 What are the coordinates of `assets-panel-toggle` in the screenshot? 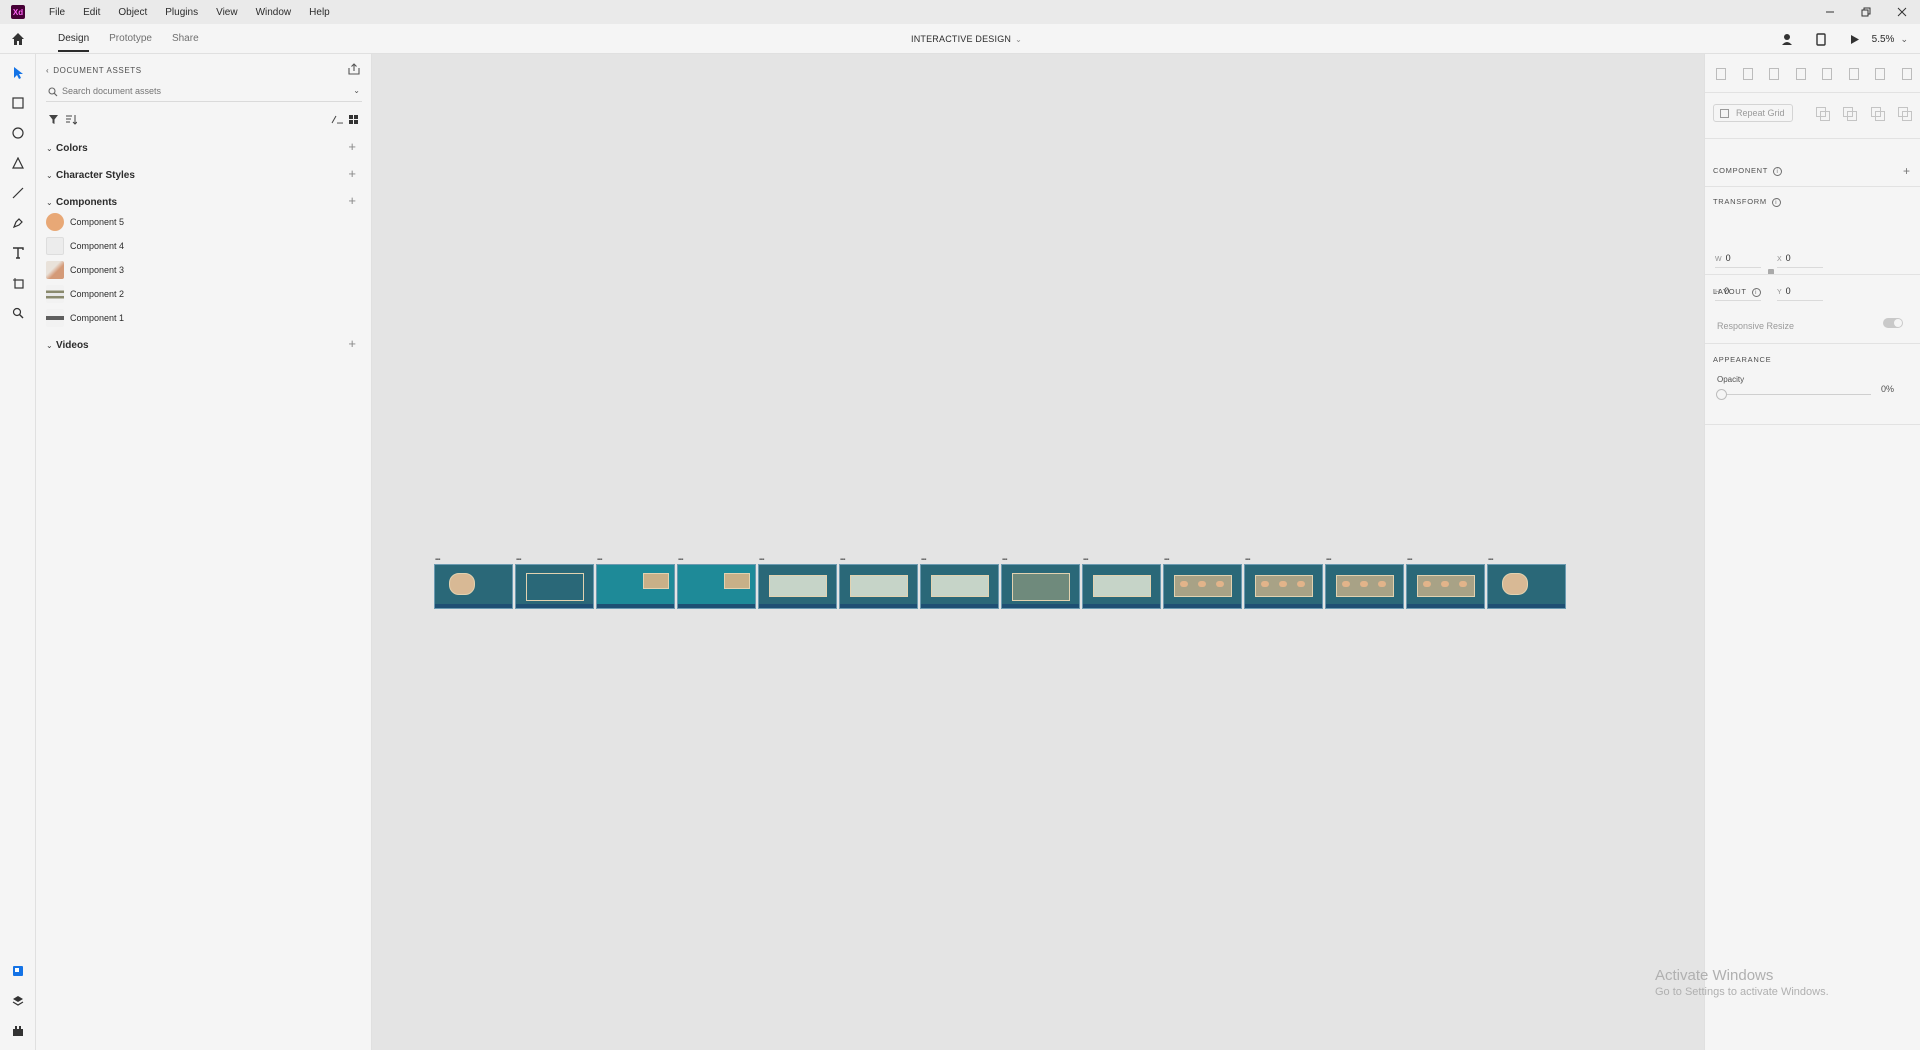 It's located at (18, 971).